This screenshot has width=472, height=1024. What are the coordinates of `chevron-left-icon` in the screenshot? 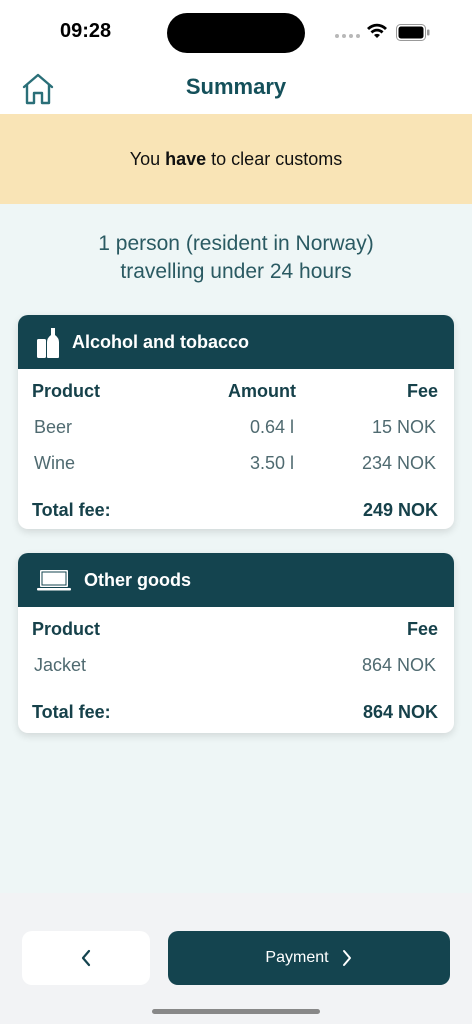 It's located at (86, 958).